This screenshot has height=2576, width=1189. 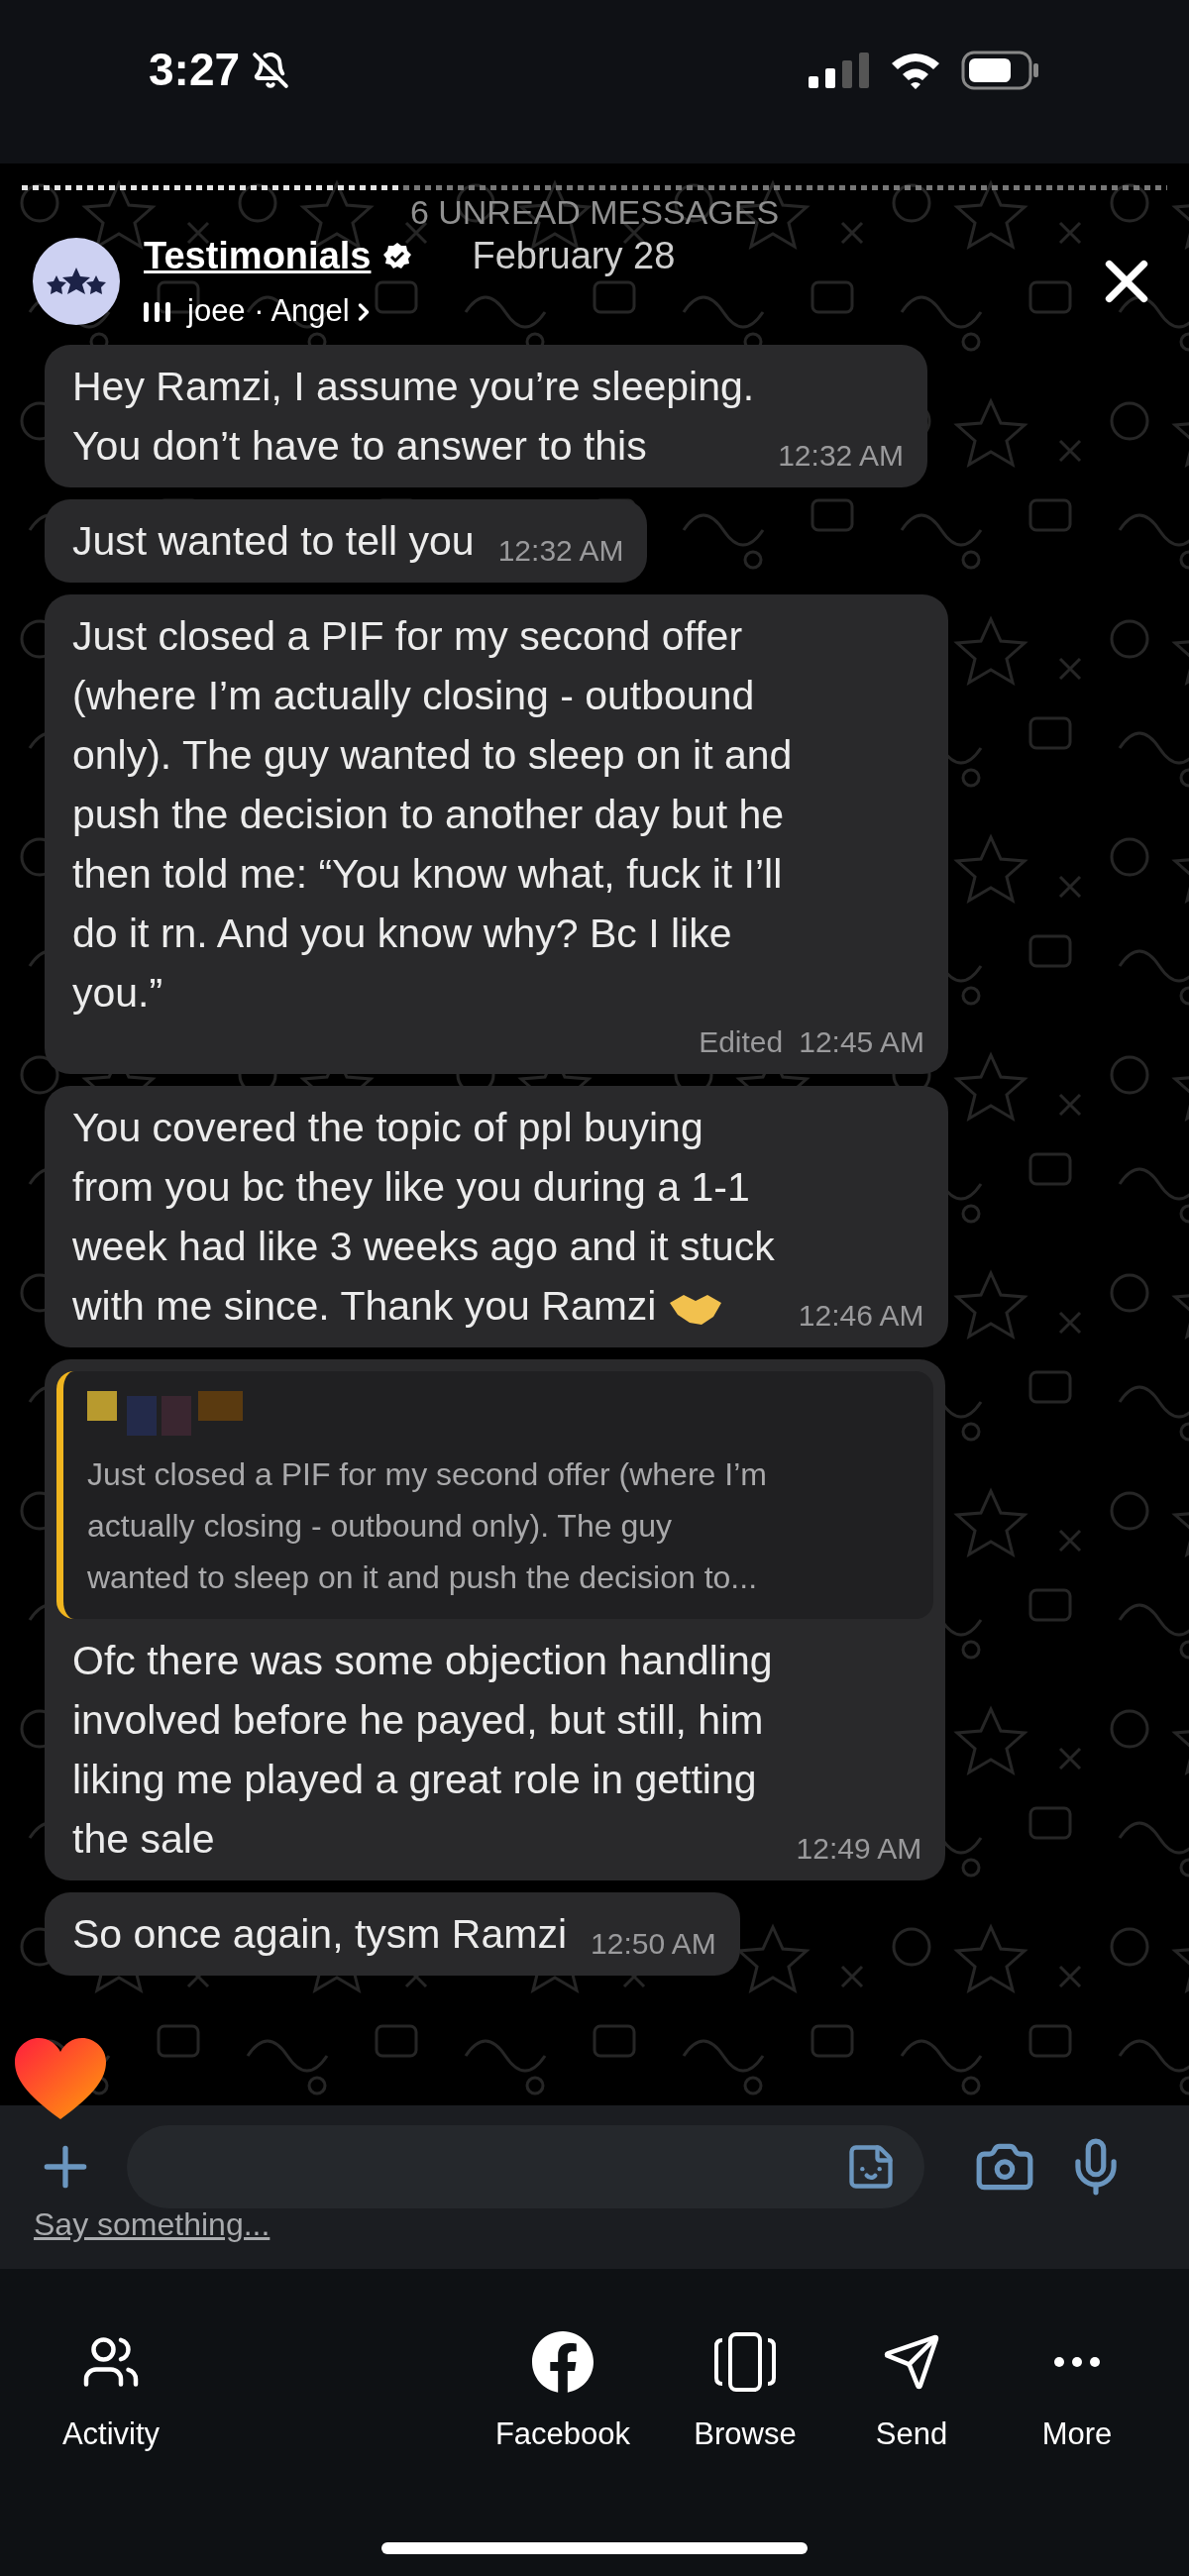 What do you see at coordinates (413, 417) in the screenshot?
I see `message-text: Hey Ramzi, I assume you’re sleeping. You don’t have to answer to this` at bounding box center [413, 417].